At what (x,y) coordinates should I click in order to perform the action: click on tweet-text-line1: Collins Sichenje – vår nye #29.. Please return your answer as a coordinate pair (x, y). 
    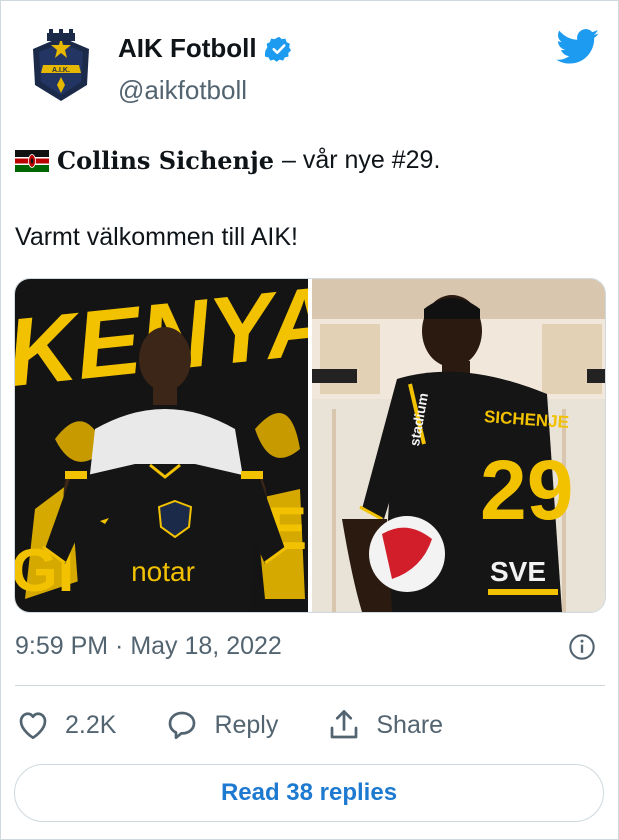
    Looking at the image, I should click on (227, 160).